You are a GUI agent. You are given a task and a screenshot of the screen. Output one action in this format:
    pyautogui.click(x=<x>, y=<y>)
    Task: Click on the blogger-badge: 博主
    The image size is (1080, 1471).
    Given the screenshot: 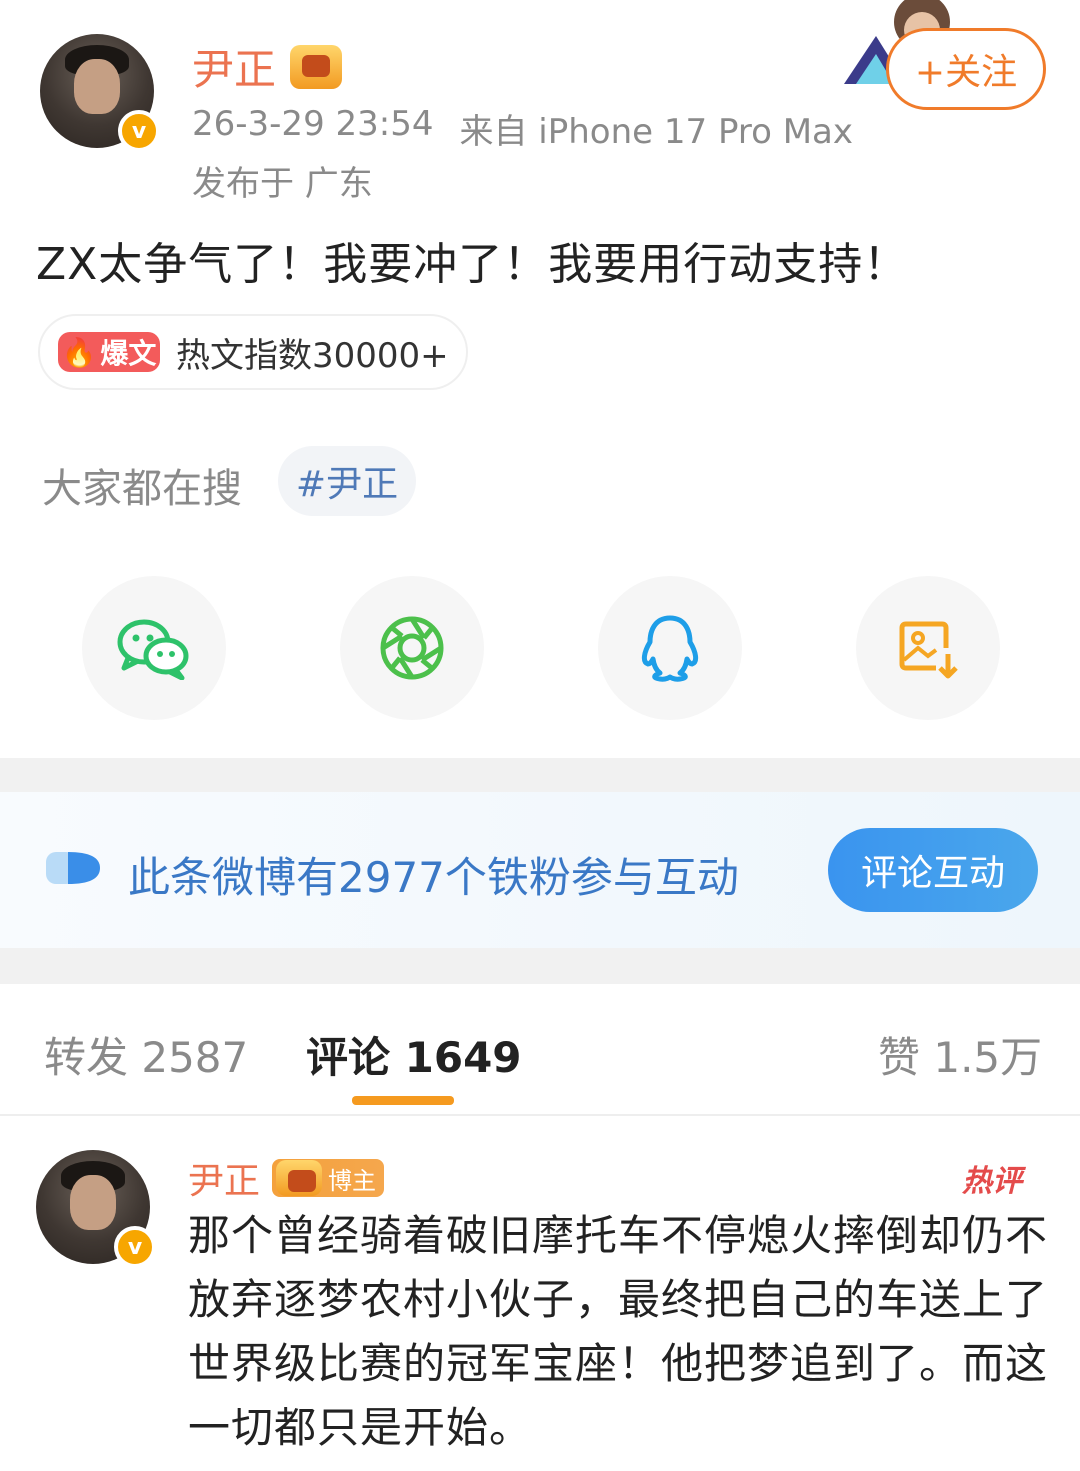 What is the action you would take?
    pyautogui.click(x=328, y=1178)
    